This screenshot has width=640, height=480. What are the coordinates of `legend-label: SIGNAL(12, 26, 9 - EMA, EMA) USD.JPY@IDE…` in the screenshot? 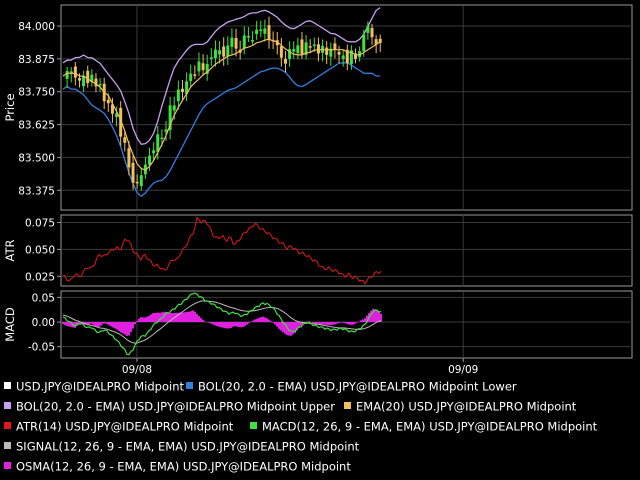 It's located at (188, 446).